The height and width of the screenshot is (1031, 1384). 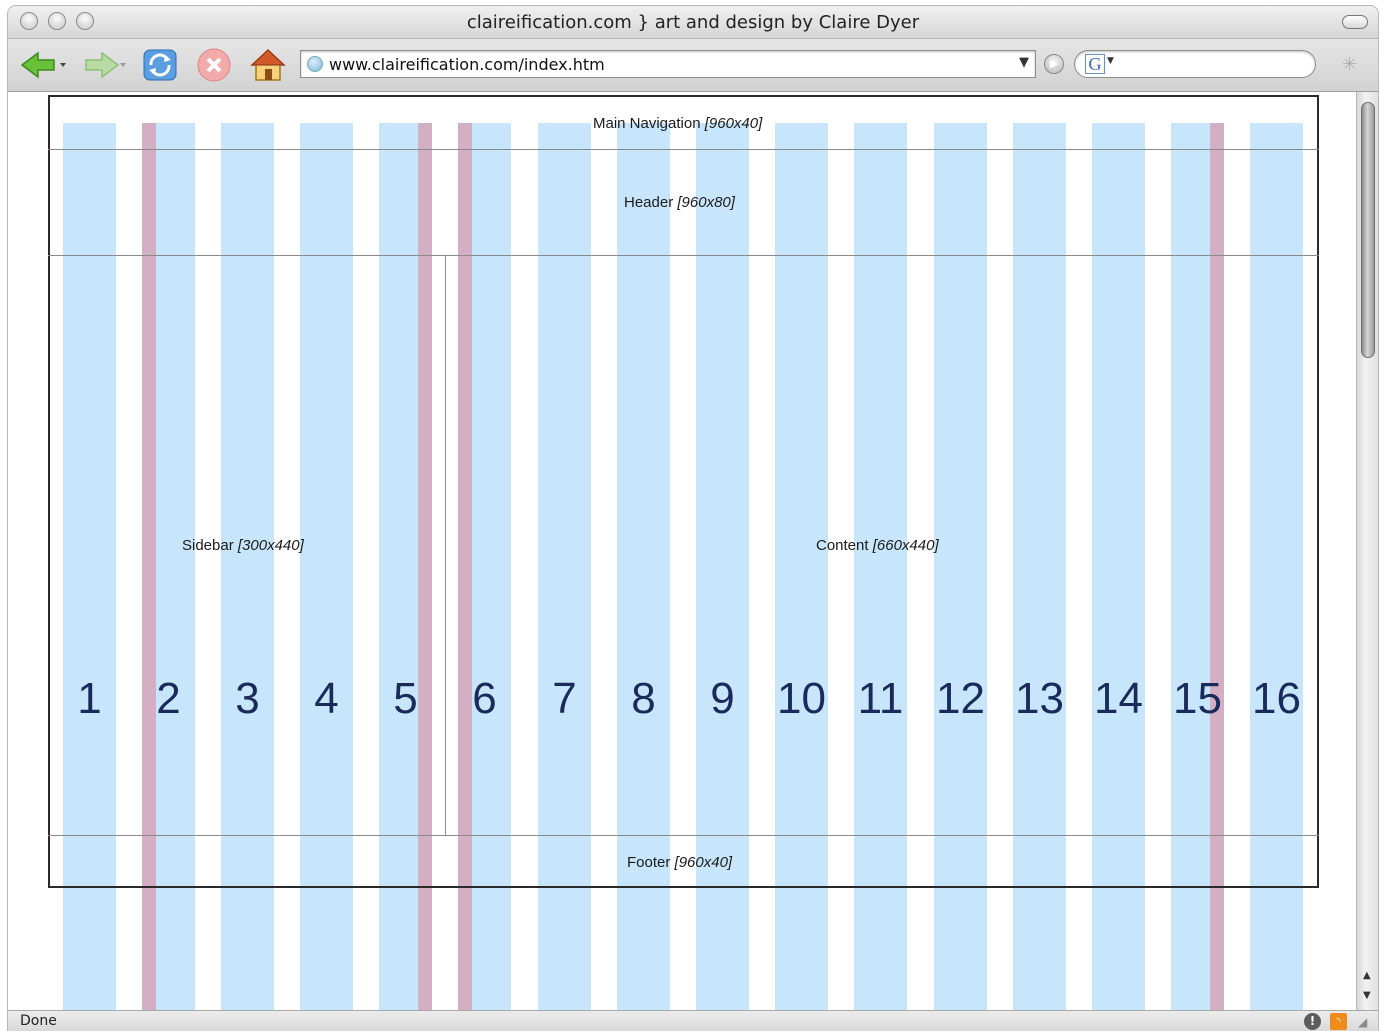 What do you see at coordinates (1095, 64) in the screenshot?
I see `google-icon: G` at bounding box center [1095, 64].